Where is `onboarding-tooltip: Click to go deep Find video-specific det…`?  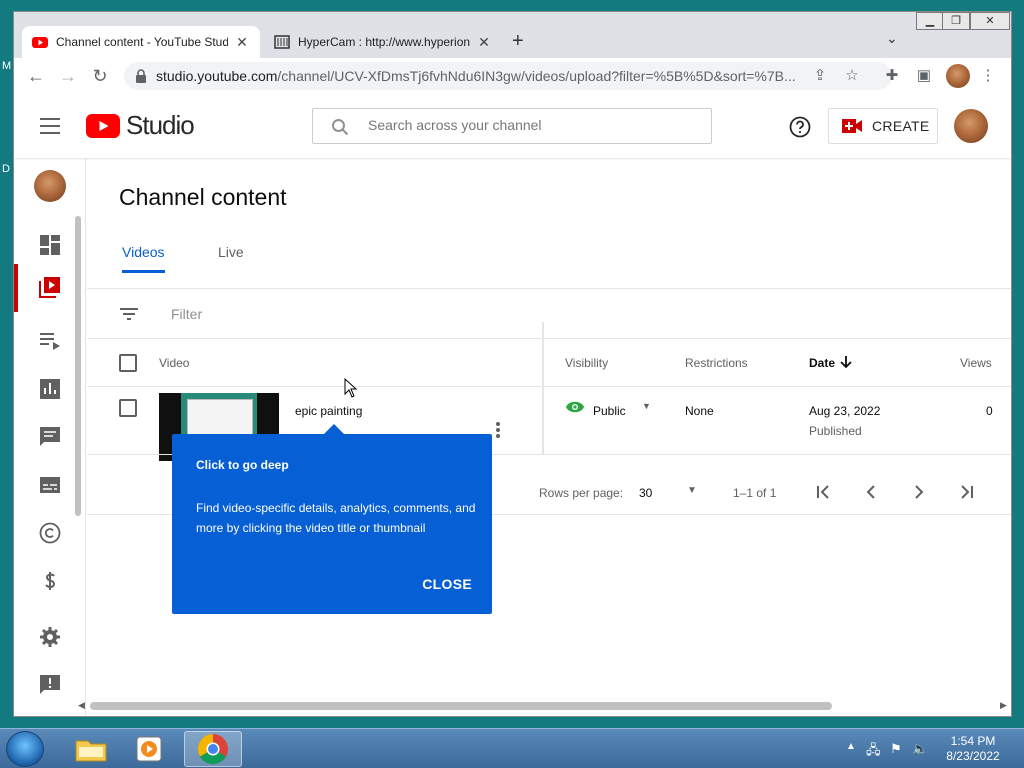 onboarding-tooltip: Click to go deep Find video-specific det… is located at coordinates (332, 519).